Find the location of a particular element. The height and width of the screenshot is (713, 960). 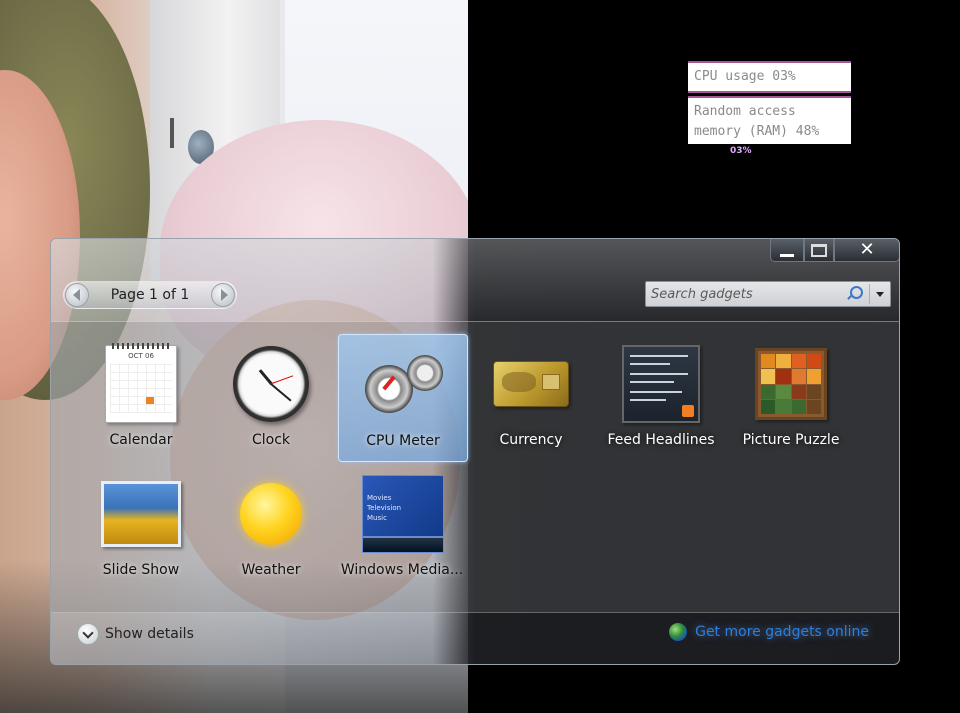

slide-show-icon is located at coordinates (141, 514).